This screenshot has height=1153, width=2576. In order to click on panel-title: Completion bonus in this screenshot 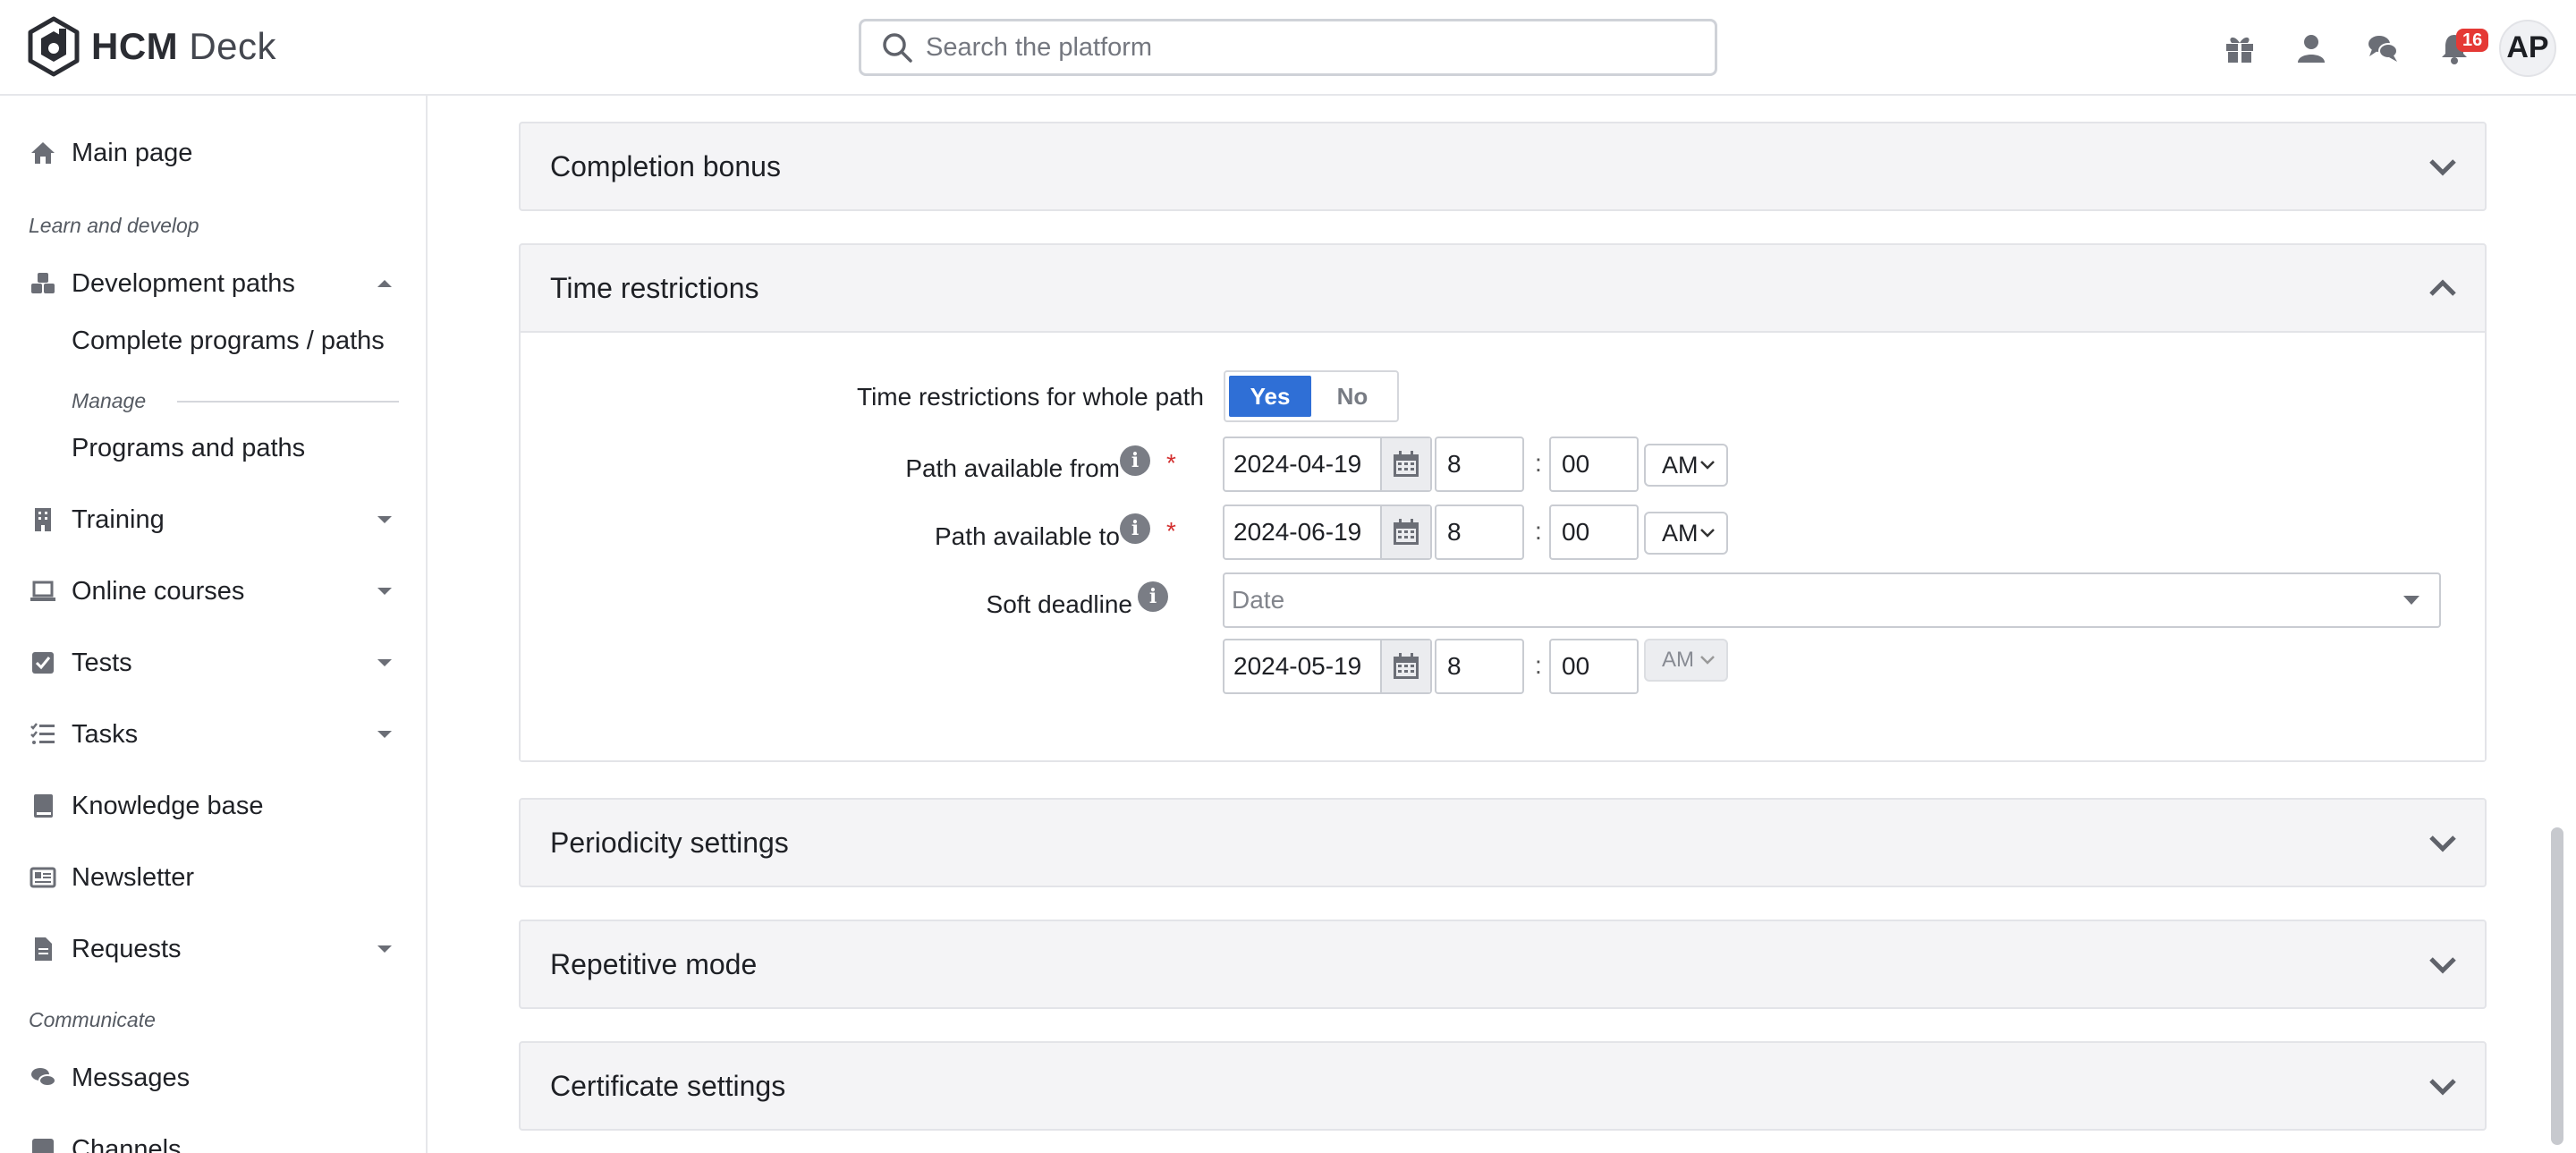, I will do `click(665, 166)`.